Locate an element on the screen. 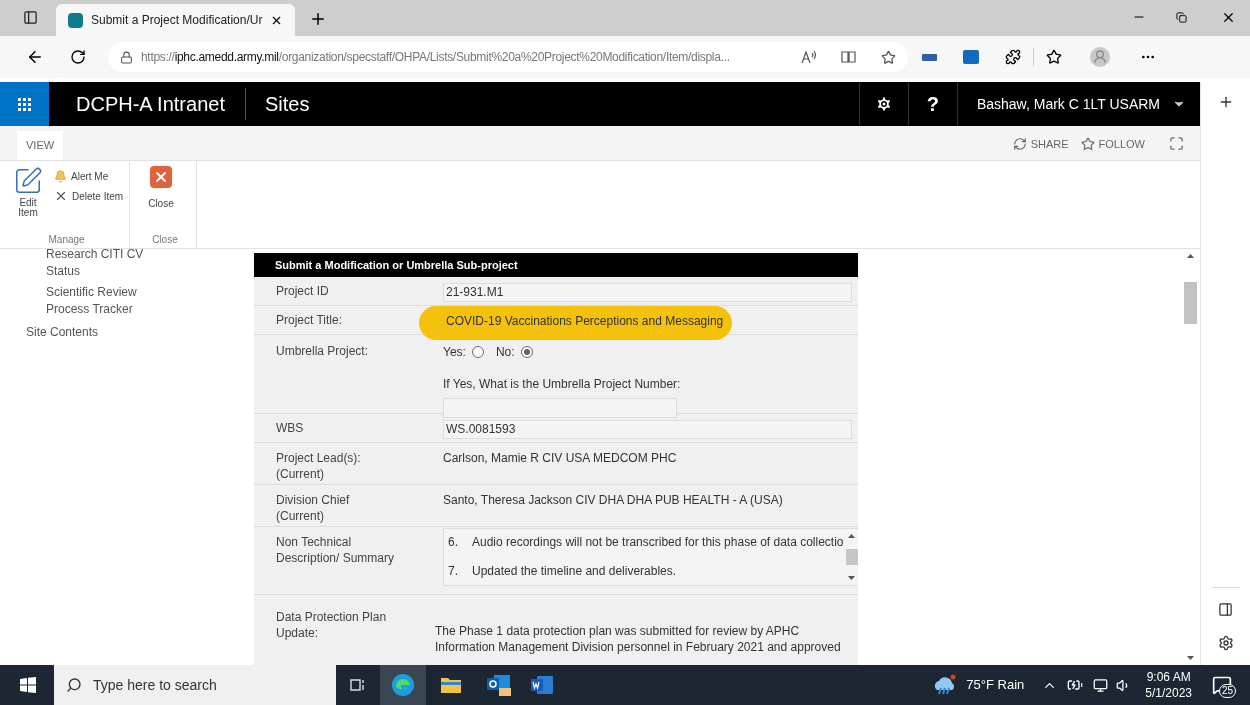 This screenshot has height=705, width=1250. site-link: Sites is located at coordinates (287, 104).